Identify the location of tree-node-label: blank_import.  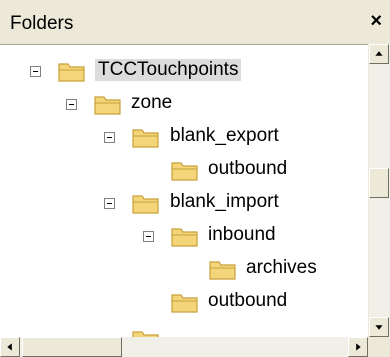
(224, 201).